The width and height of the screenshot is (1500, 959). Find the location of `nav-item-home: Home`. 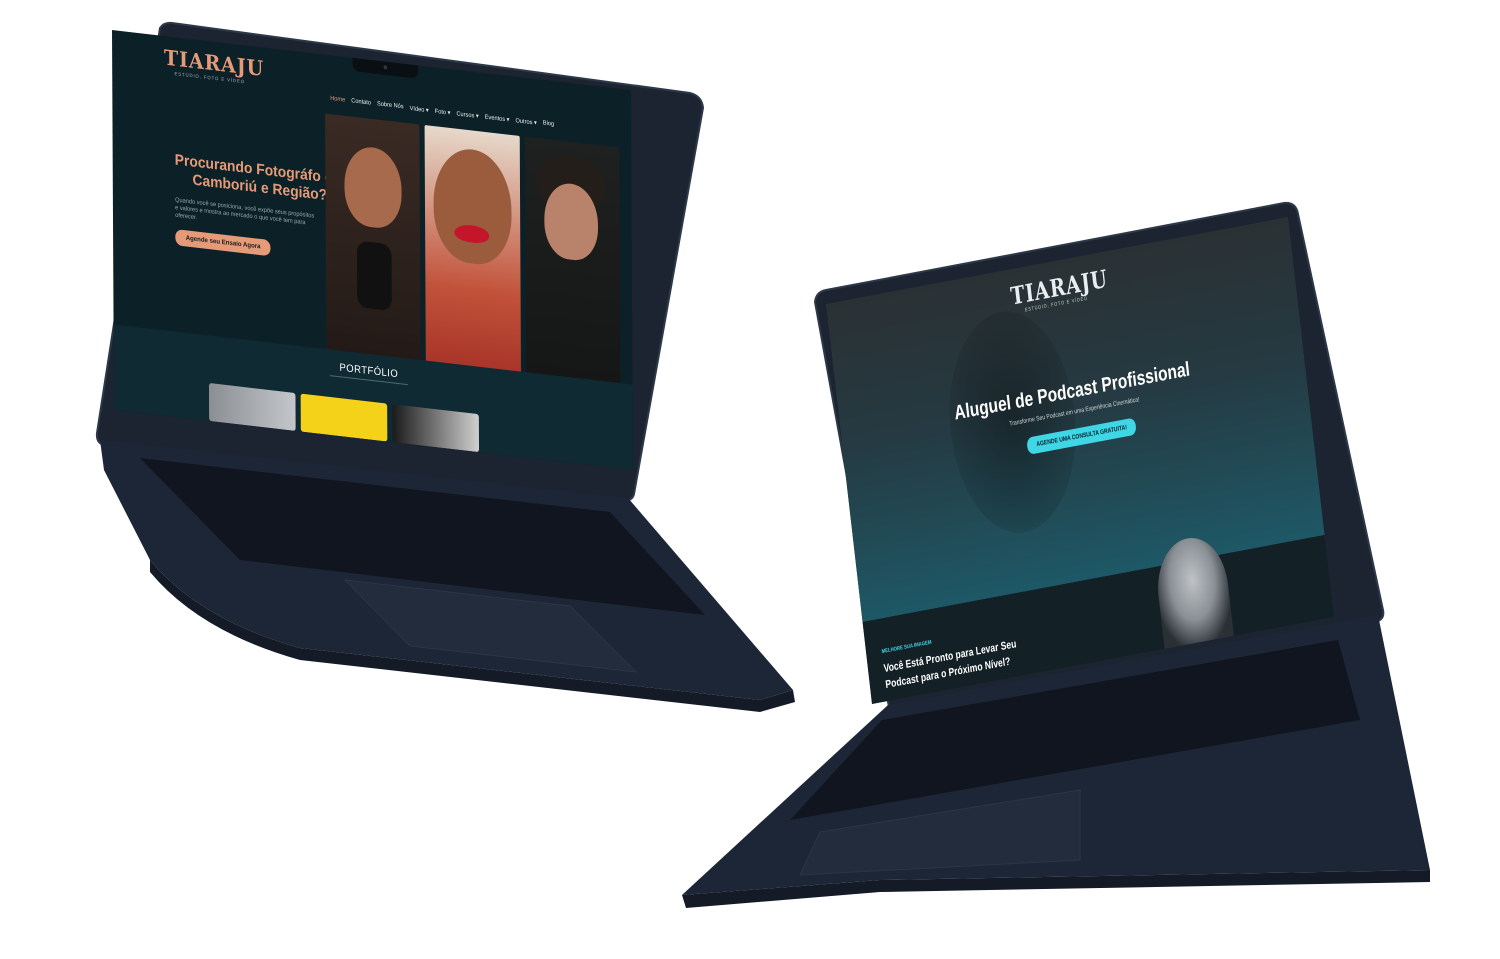

nav-item-home: Home is located at coordinates (337, 99).